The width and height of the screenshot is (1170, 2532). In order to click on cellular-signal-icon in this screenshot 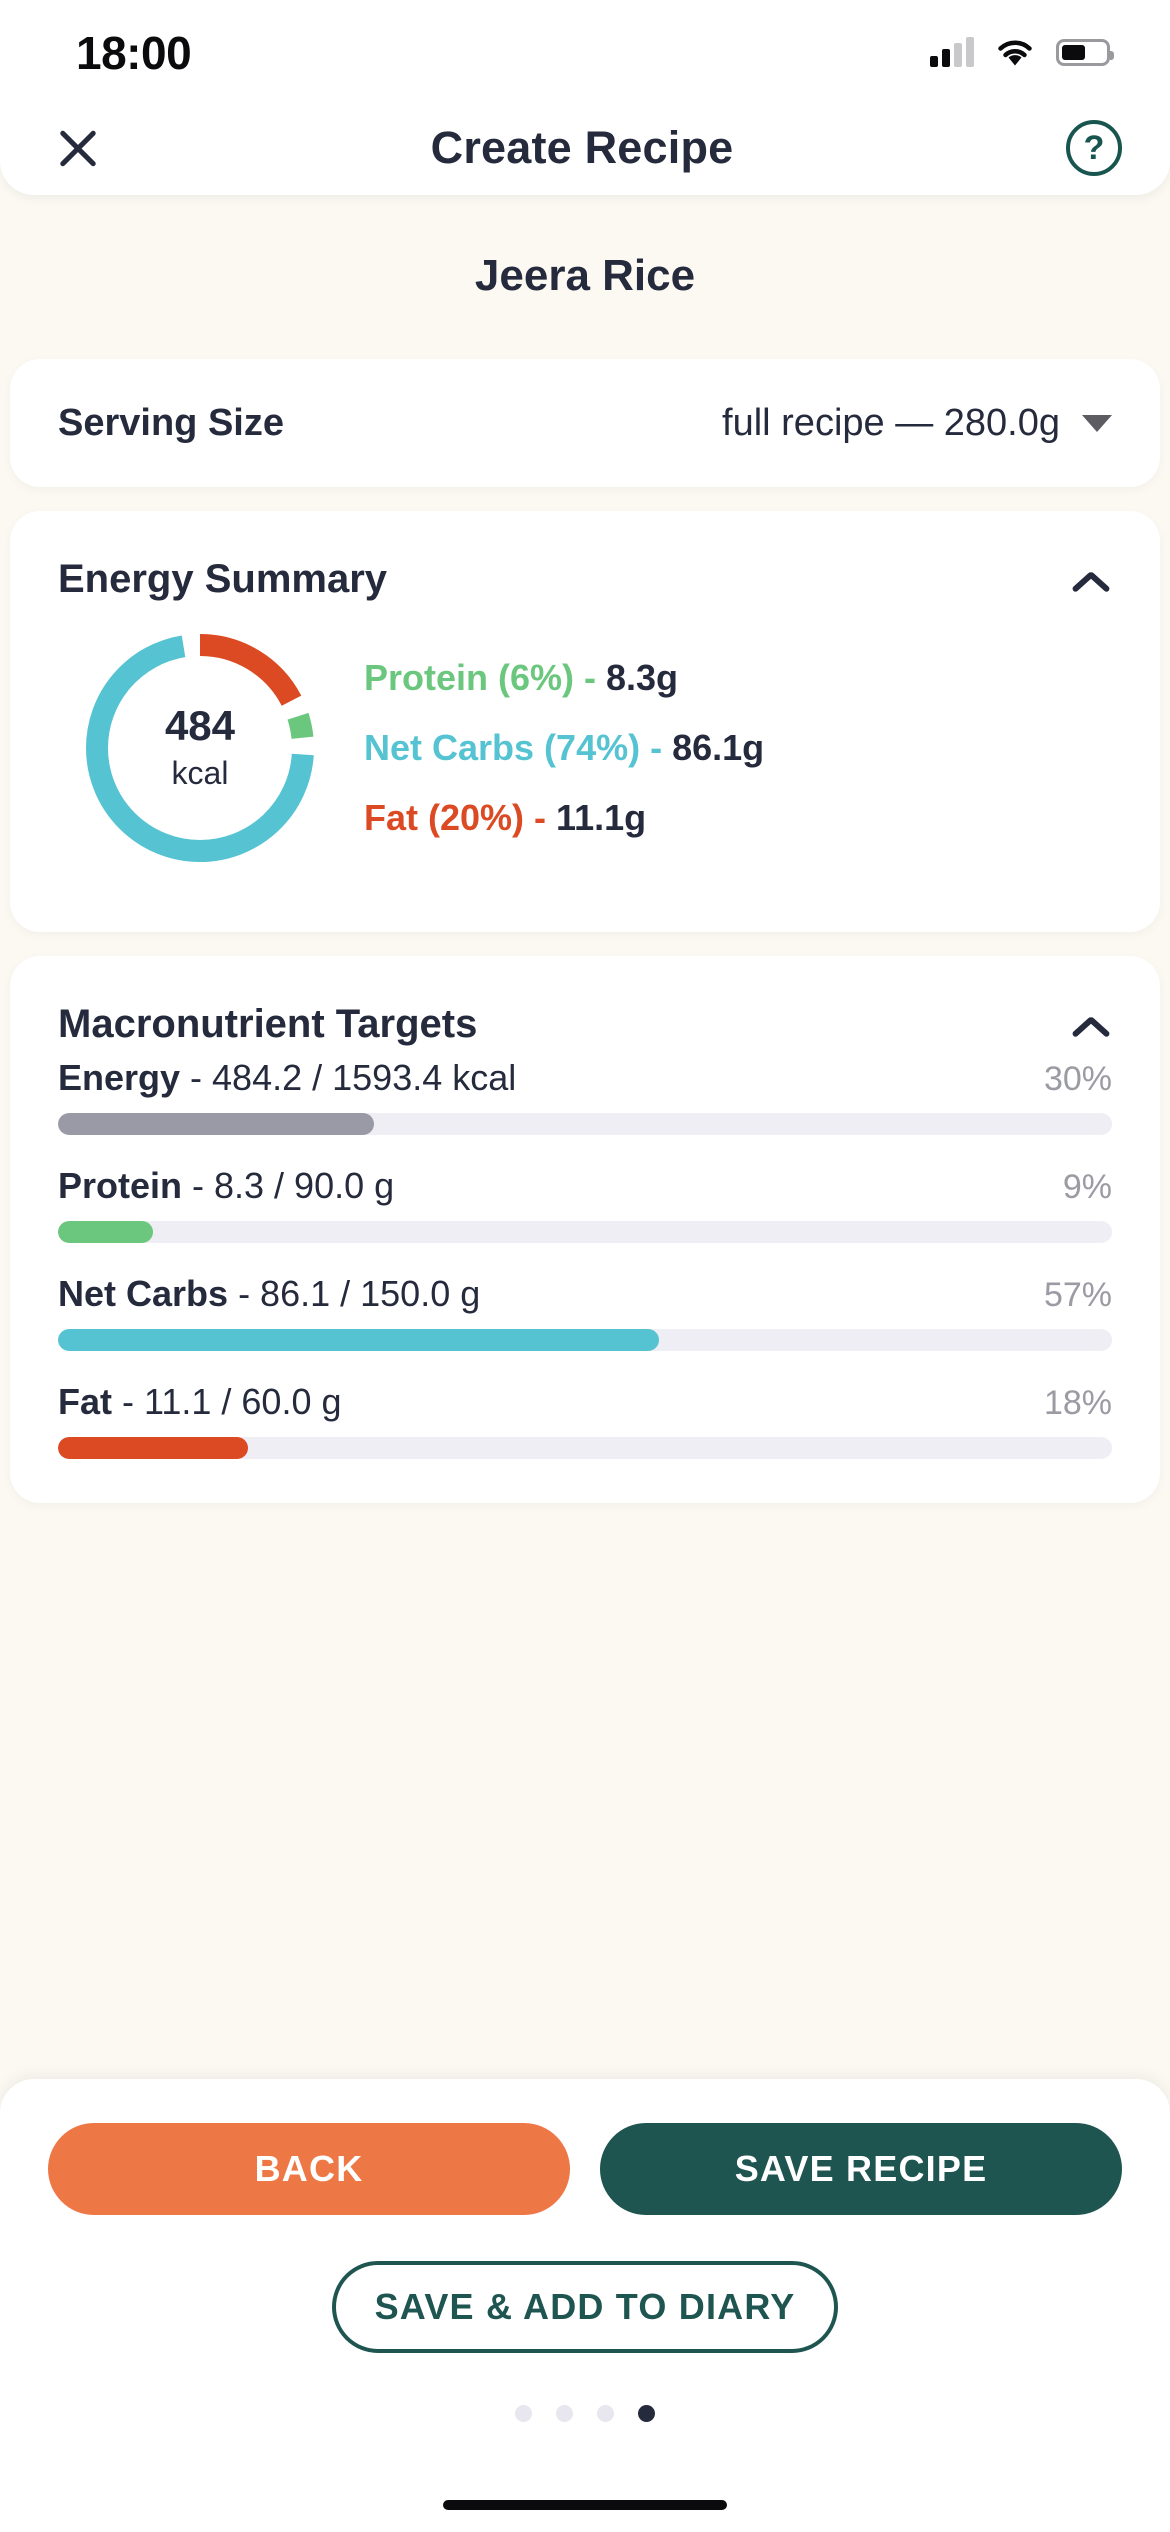, I will do `click(952, 52)`.